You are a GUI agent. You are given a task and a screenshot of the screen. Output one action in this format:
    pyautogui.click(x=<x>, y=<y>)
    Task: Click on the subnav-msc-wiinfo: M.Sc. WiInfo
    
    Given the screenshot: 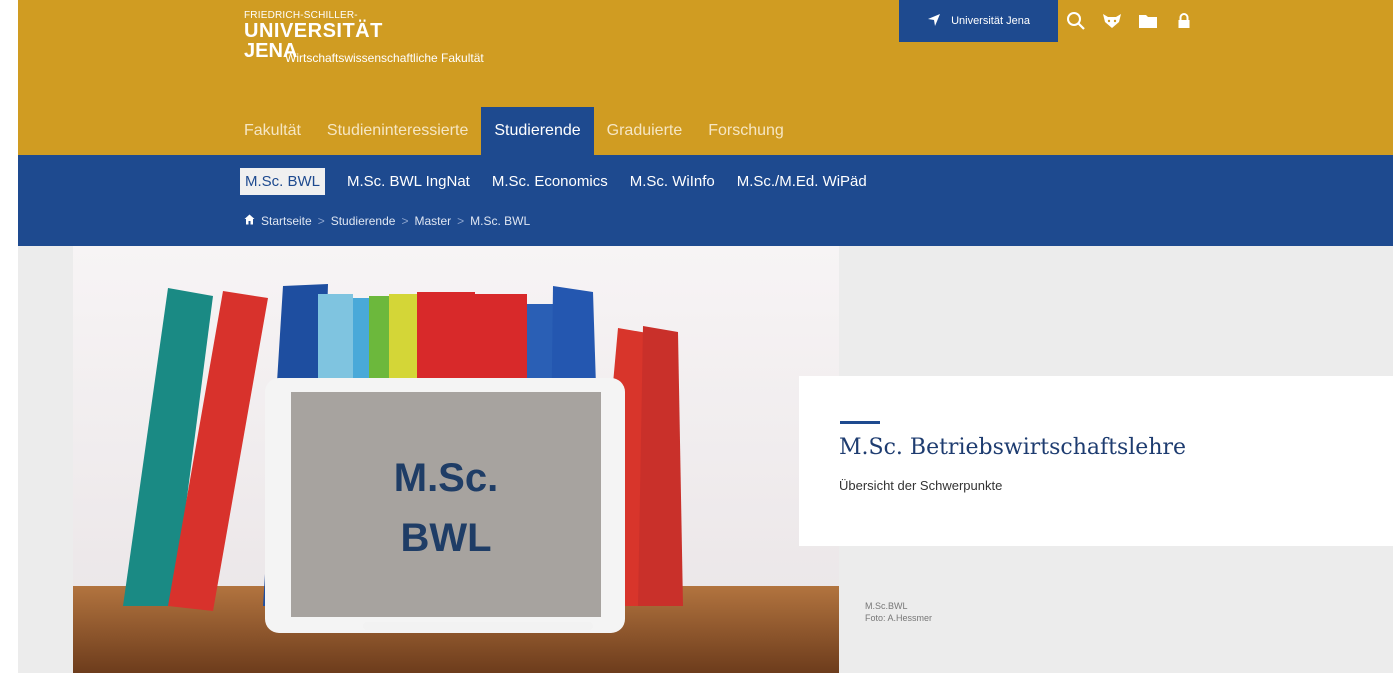 What is the action you would take?
    pyautogui.click(x=672, y=181)
    